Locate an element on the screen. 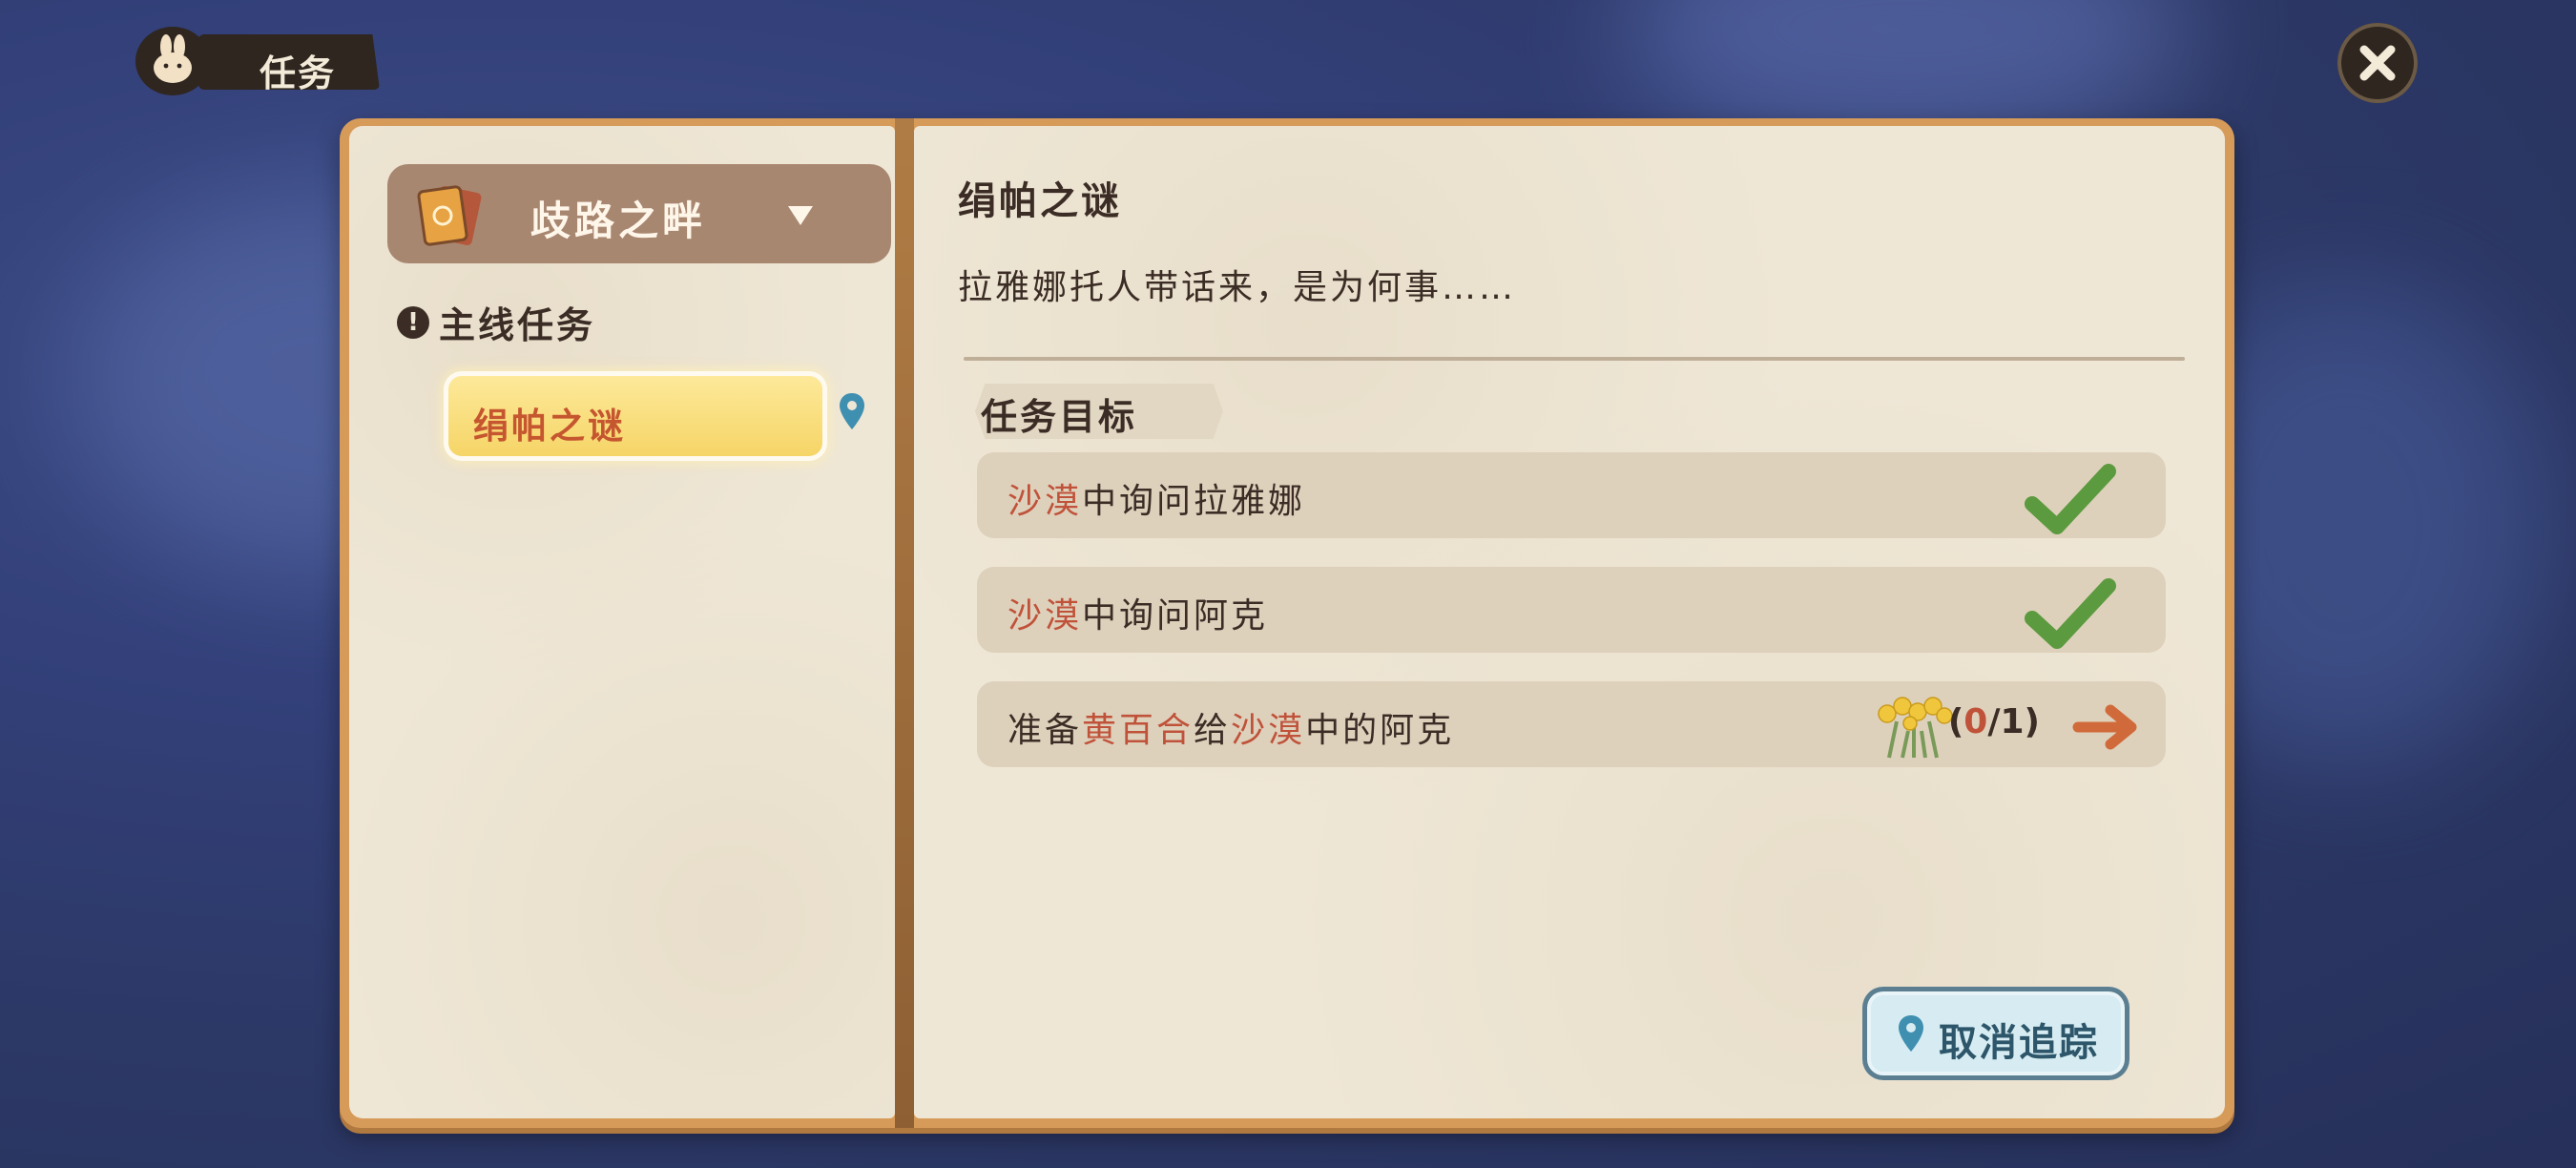 The height and width of the screenshot is (1168, 2576). chapter-selector: 歧路之畔 is located at coordinates (639, 213).